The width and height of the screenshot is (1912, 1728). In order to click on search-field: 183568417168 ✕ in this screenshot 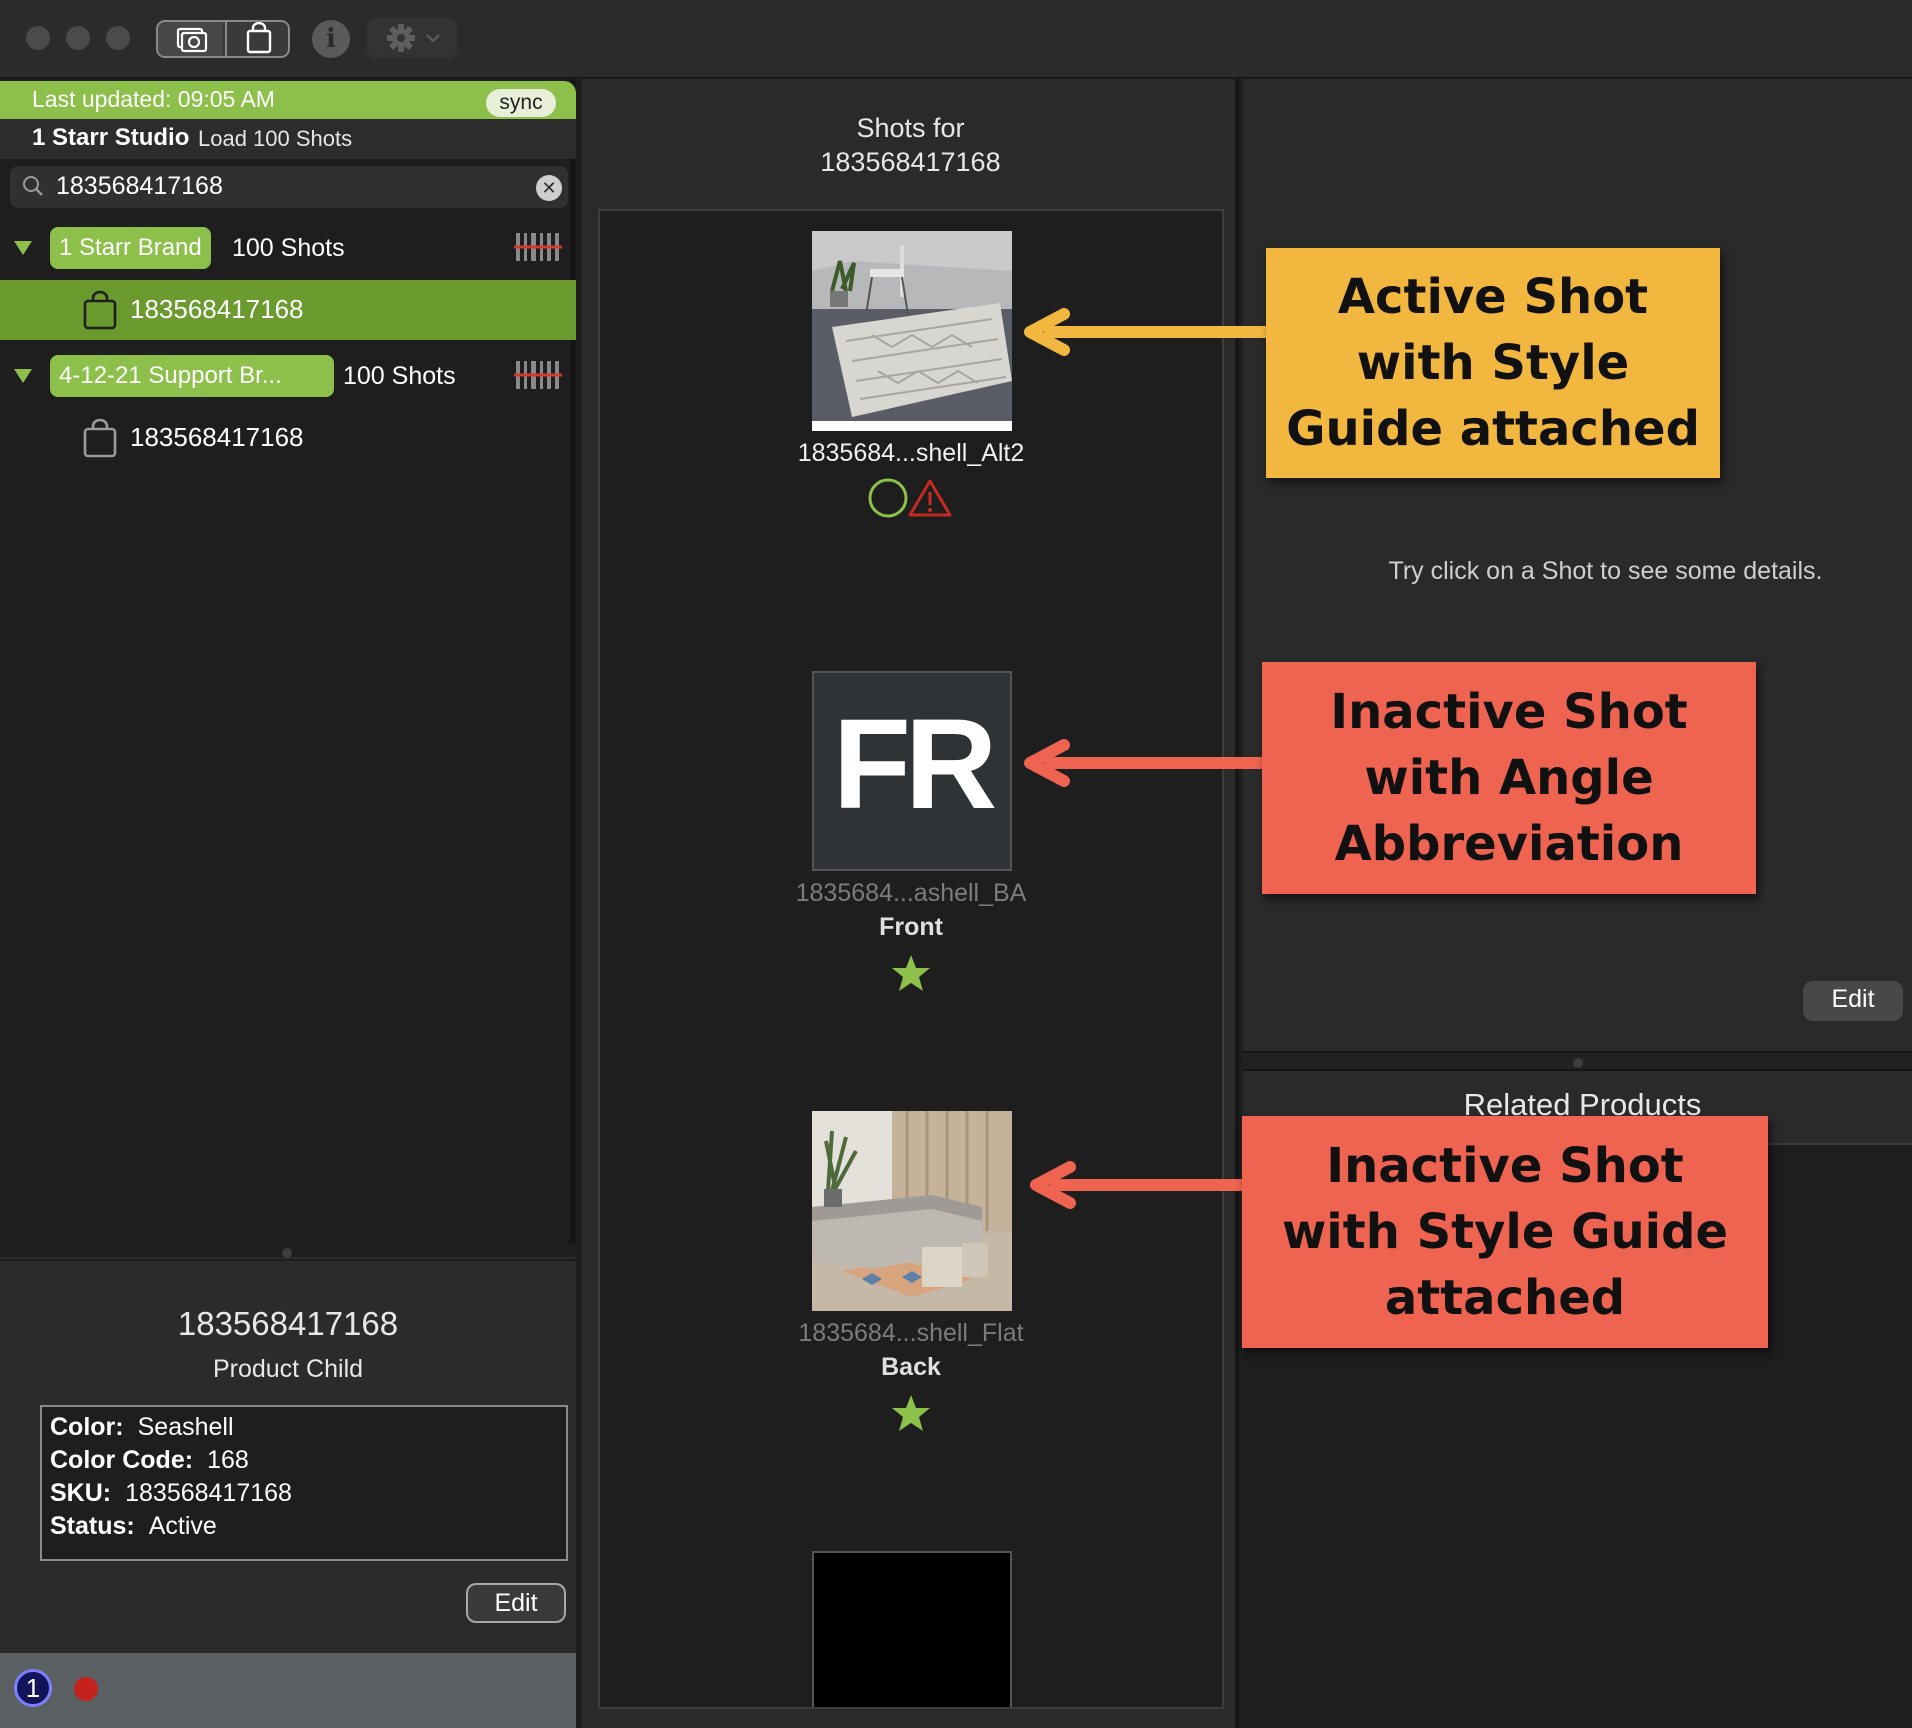, I will do `click(289, 187)`.